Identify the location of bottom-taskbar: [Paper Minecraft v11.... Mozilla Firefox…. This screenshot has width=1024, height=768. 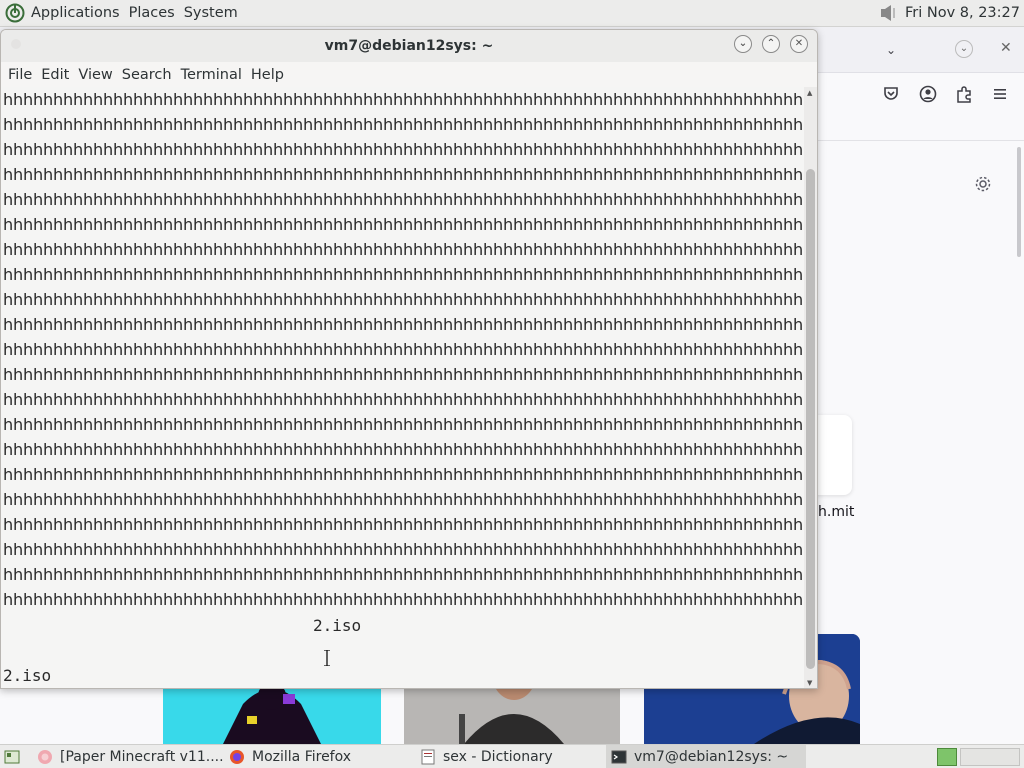
(512, 756).